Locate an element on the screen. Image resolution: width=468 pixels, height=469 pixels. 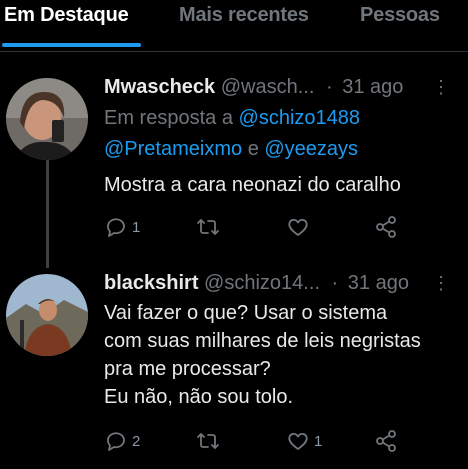
reply-context: Em resposta a @schizo1488 is located at coordinates (232, 118).